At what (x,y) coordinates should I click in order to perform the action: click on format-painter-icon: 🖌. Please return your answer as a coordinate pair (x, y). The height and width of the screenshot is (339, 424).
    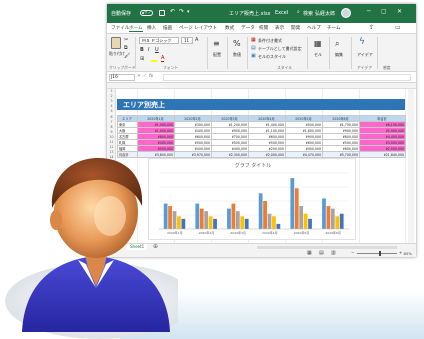
    Looking at the image, I should click on (127, 56).